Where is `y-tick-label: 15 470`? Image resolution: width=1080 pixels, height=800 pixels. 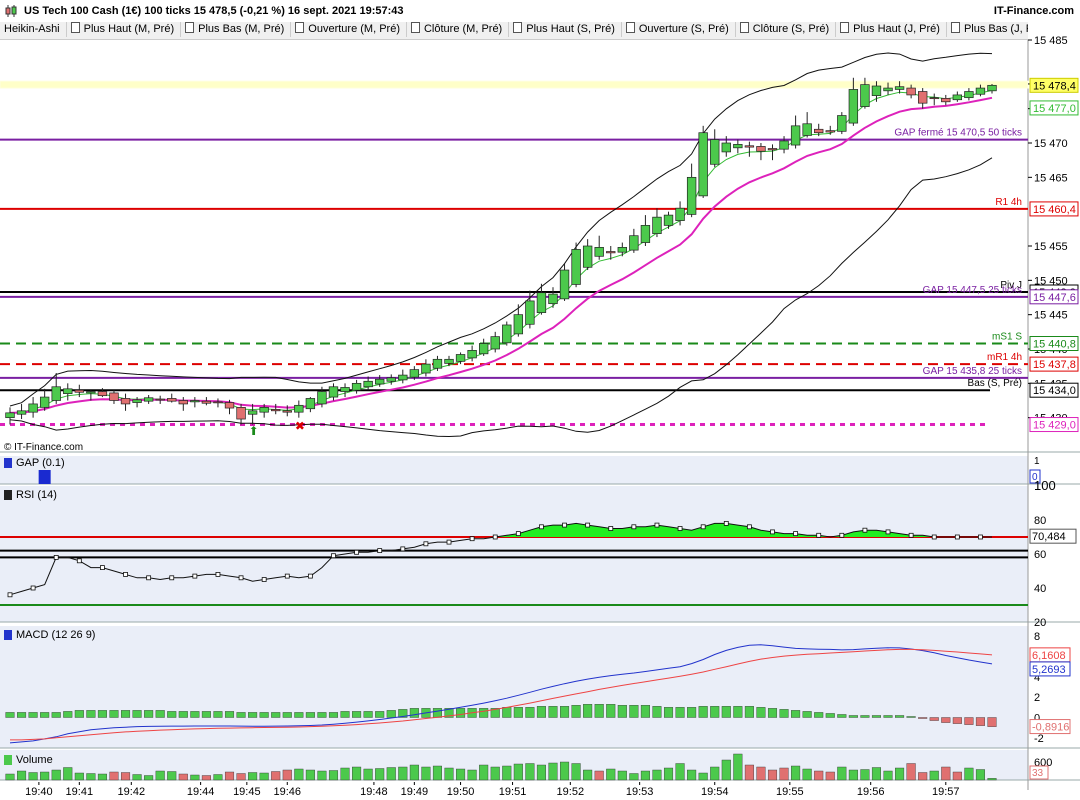
y-tick-label: 15 470 is located at coordinates (1051, 144).